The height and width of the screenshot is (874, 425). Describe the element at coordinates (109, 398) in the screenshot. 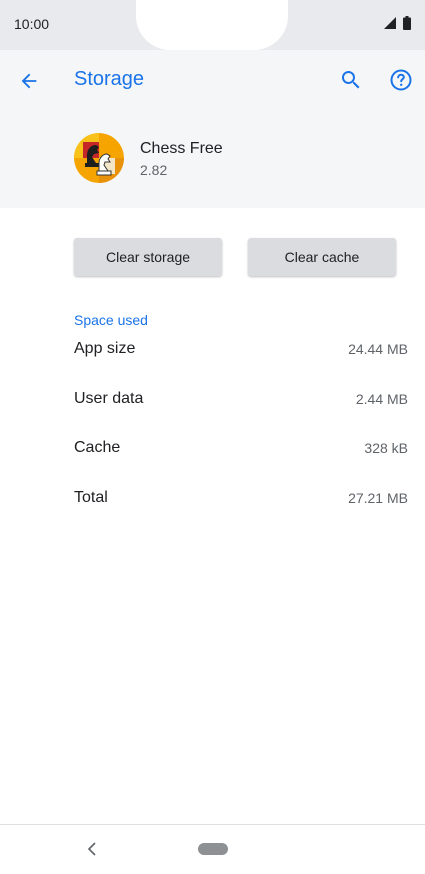

I see `row-label: User data` at that location.